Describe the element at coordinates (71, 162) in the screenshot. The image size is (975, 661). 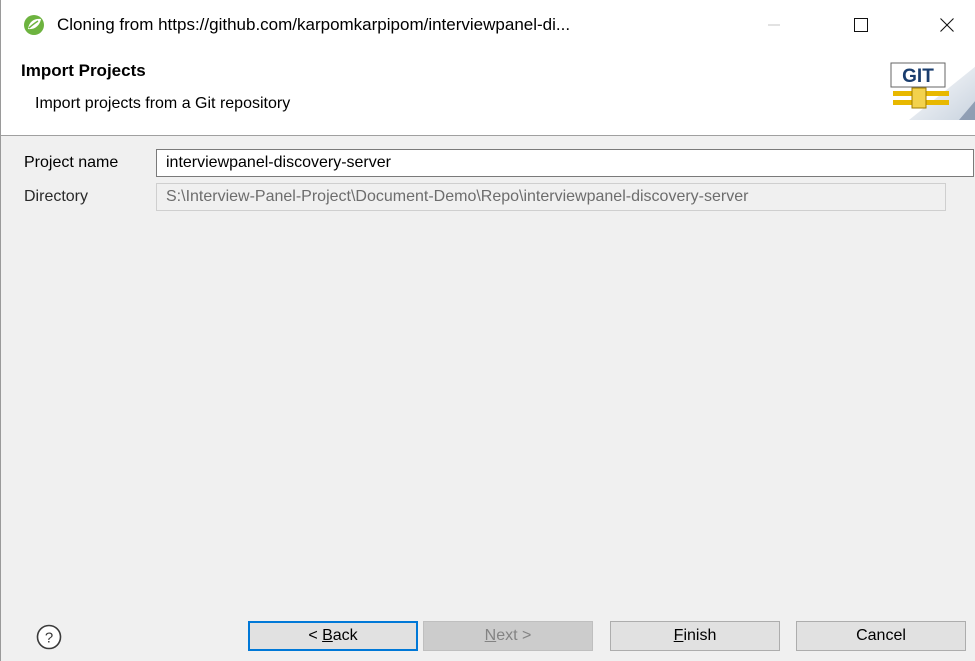
I see `project-name-label: Project name` at that location.